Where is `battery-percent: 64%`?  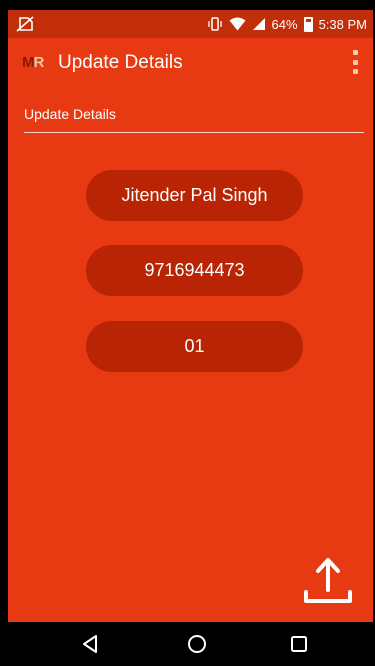 battery-percent: 64% is located at coordinates (284, 24).